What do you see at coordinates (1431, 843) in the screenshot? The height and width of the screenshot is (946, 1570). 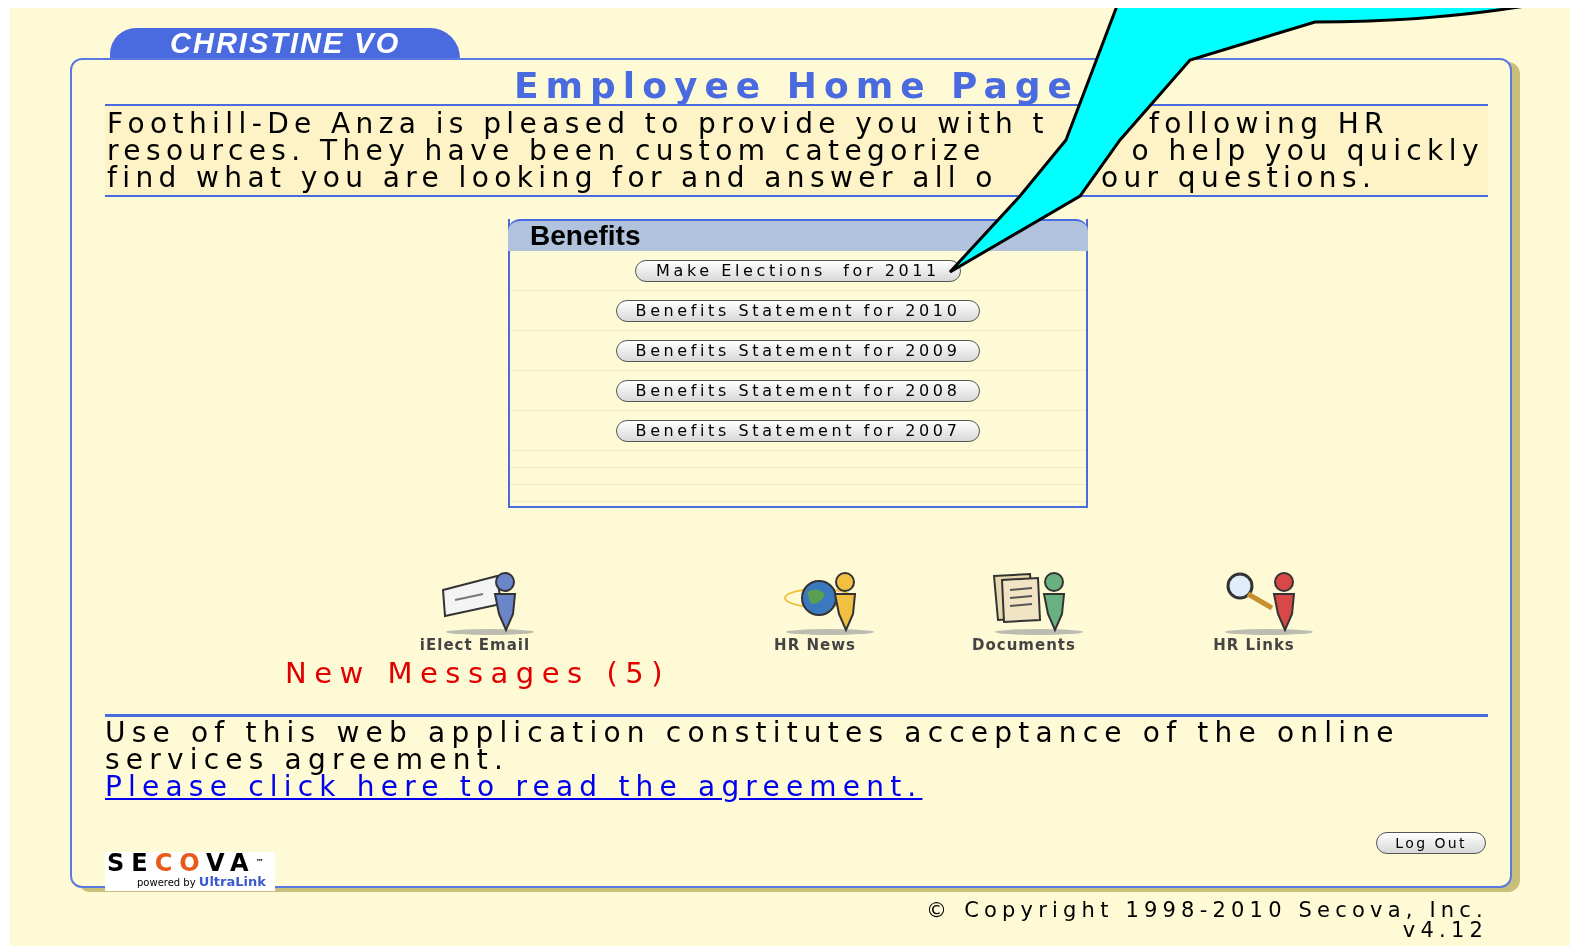 I see `log-out-button: Log Out` at bounding box center [1431, 843].